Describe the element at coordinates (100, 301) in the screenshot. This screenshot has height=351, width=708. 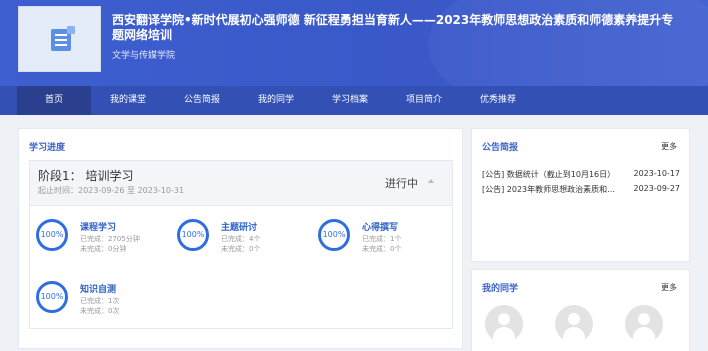
I see `task-completed: 已完成：1次` at that location.